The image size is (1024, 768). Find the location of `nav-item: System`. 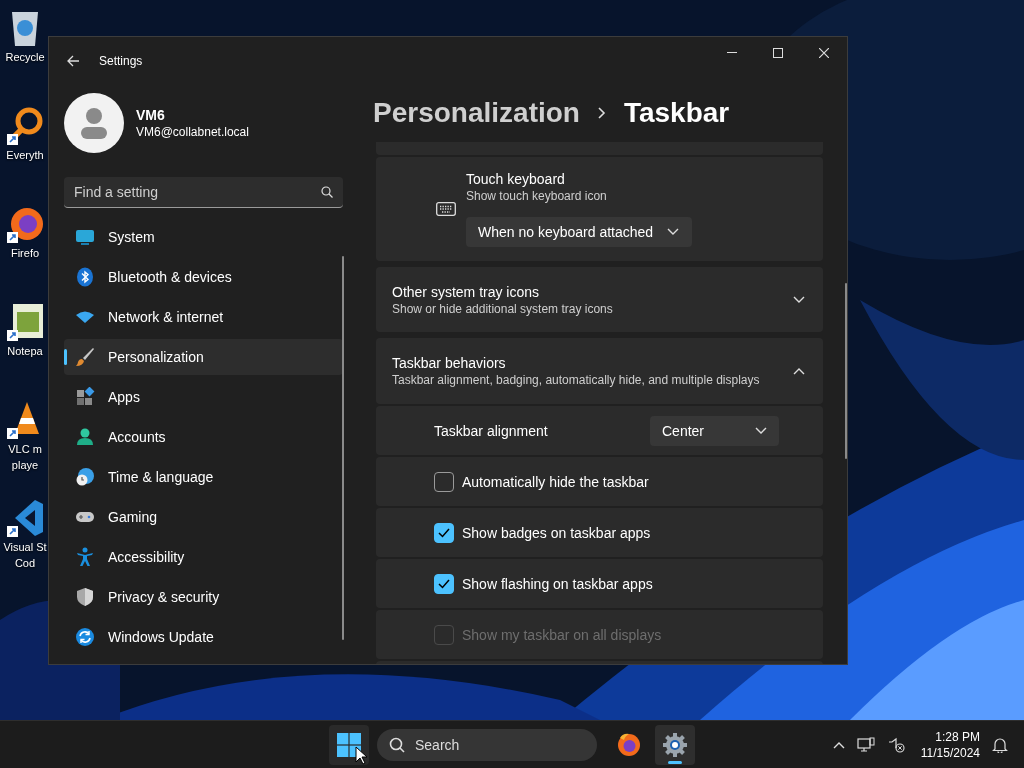

nav-item: System is located at coordinates (203, 237).